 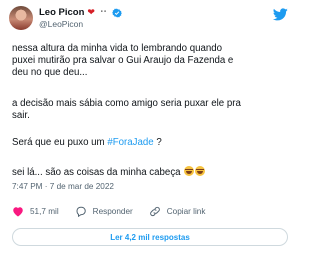 I want to click on author-handle: @LeoPicon, so click(x=61, y=24).